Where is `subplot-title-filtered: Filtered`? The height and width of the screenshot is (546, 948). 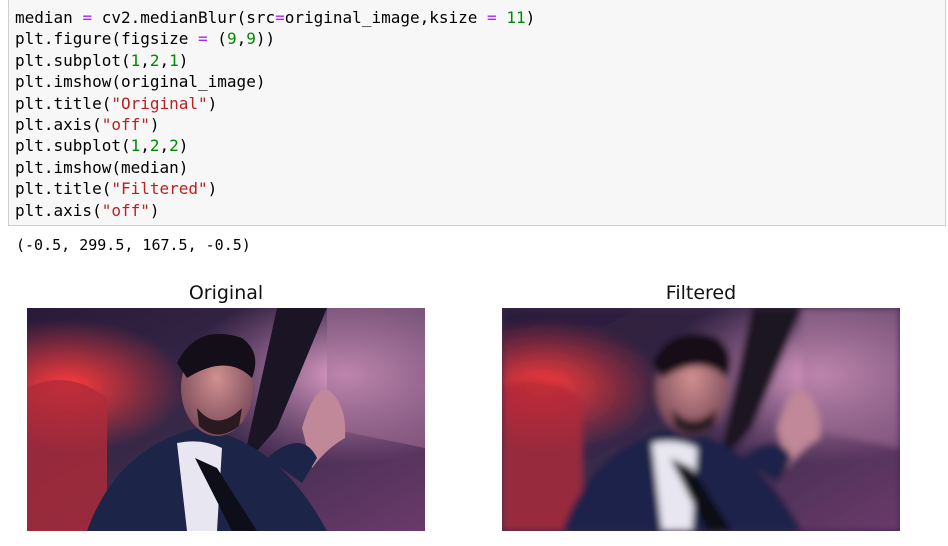
subplot-title-filtered: Filtered is located at coordinates (701, 293).